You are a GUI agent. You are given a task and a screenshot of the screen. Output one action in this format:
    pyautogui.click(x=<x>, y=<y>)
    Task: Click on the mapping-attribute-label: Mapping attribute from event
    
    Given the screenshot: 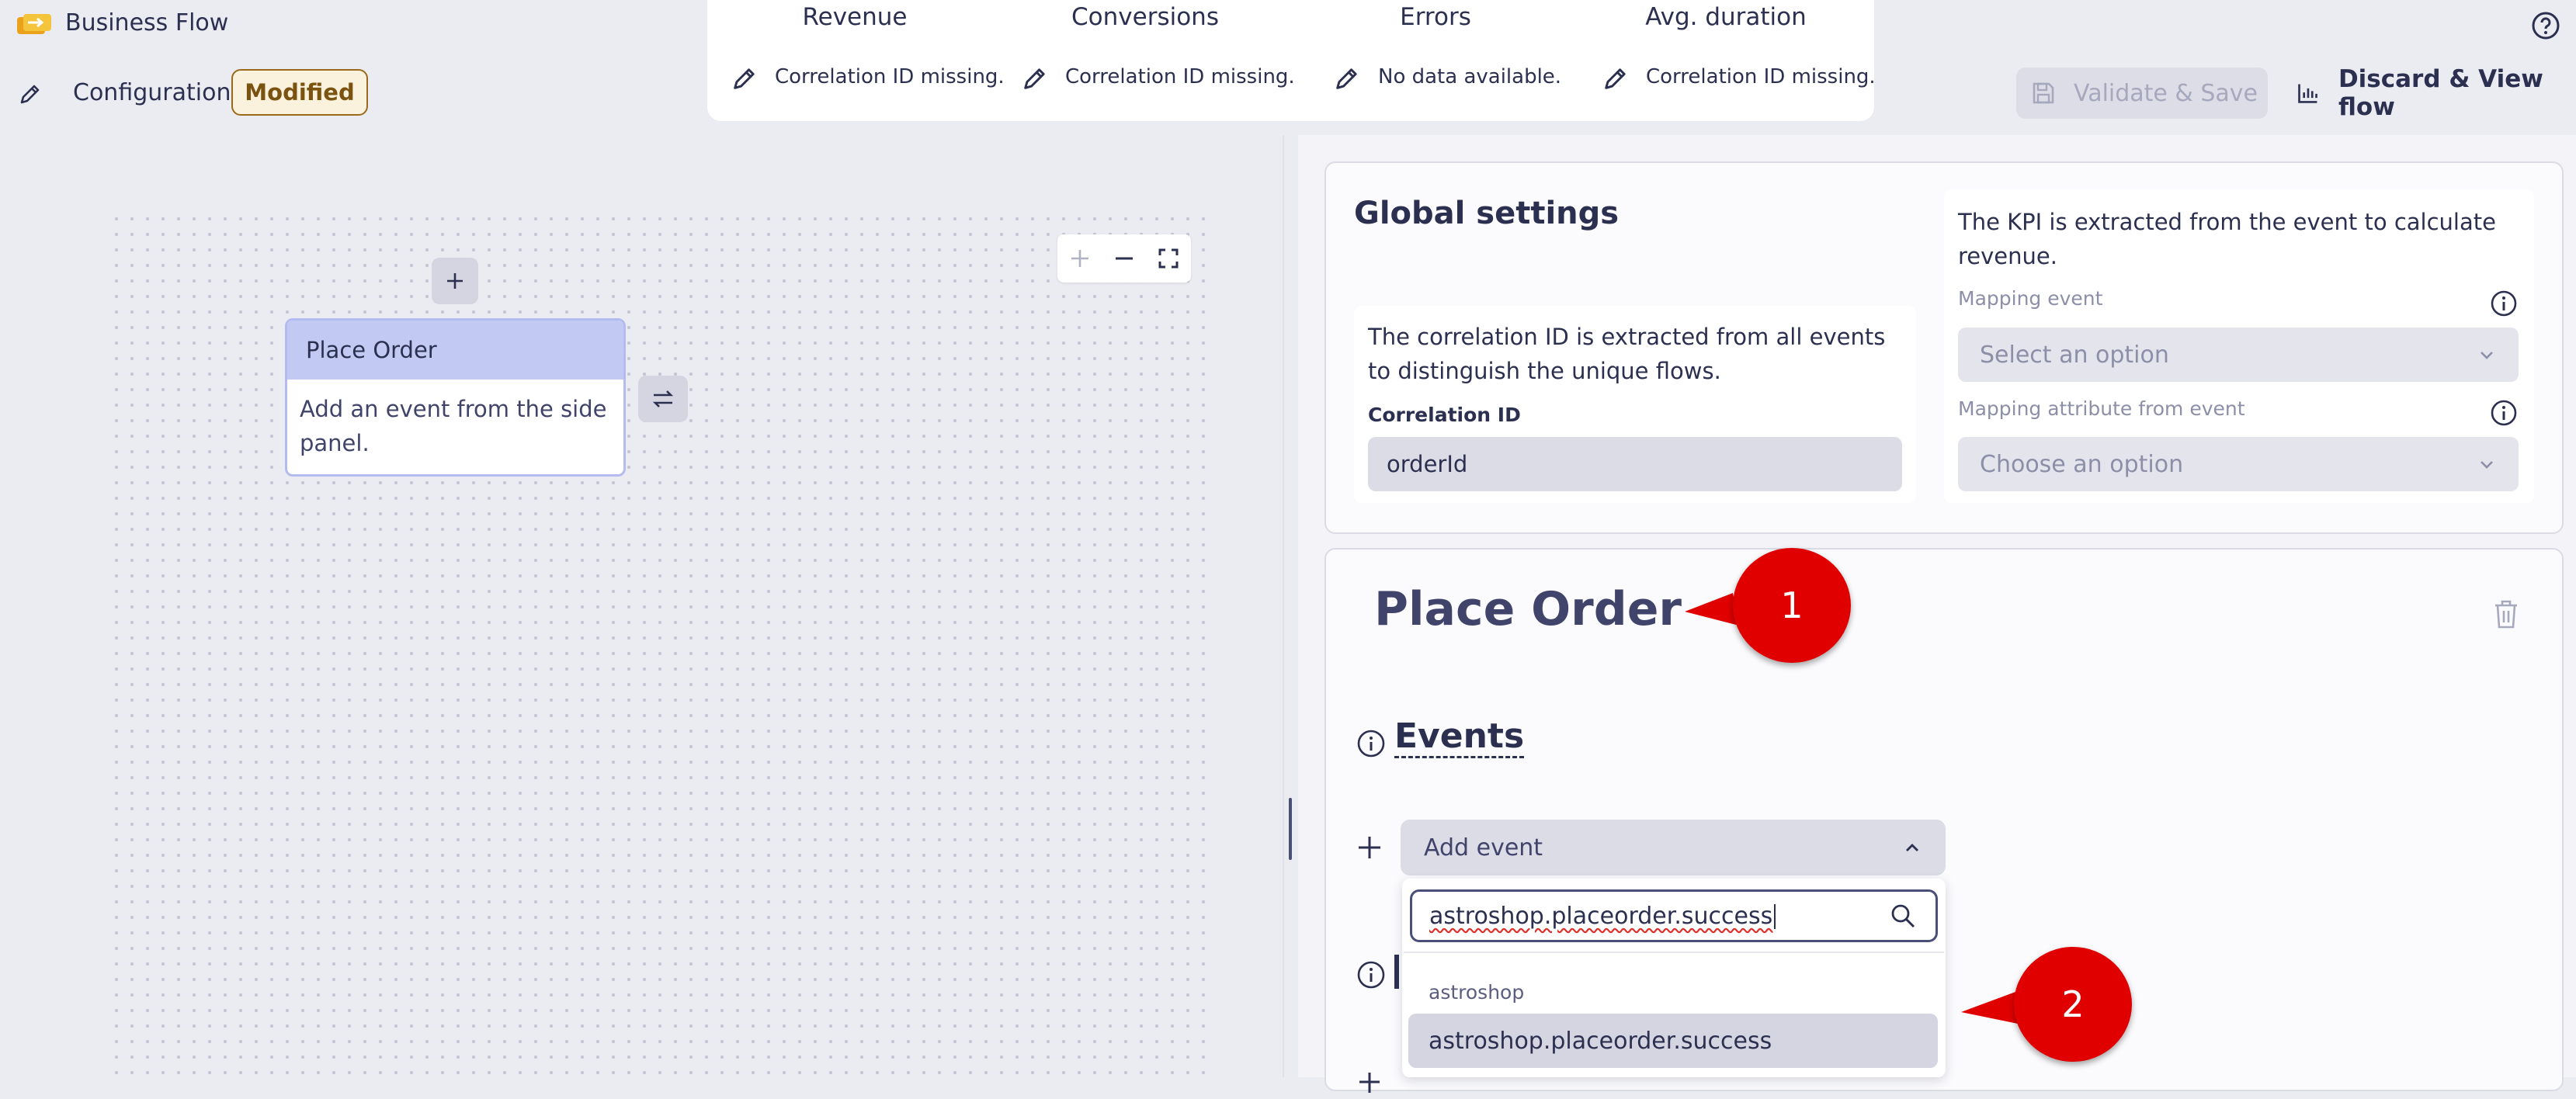 What is the action you would take?
    pyautogui.click(x=2101, y=408)
    